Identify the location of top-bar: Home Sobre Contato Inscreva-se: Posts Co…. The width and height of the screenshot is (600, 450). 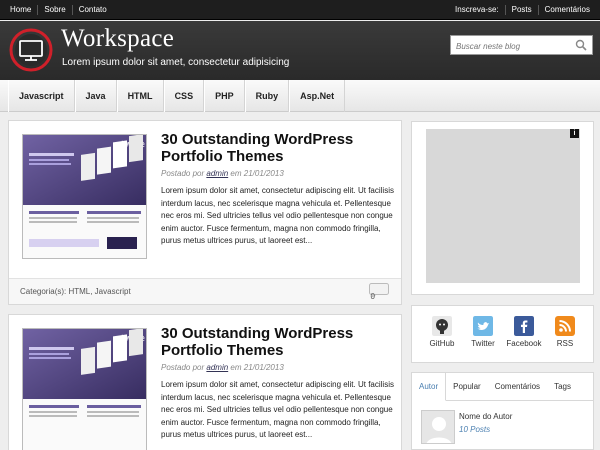
(300, 10).